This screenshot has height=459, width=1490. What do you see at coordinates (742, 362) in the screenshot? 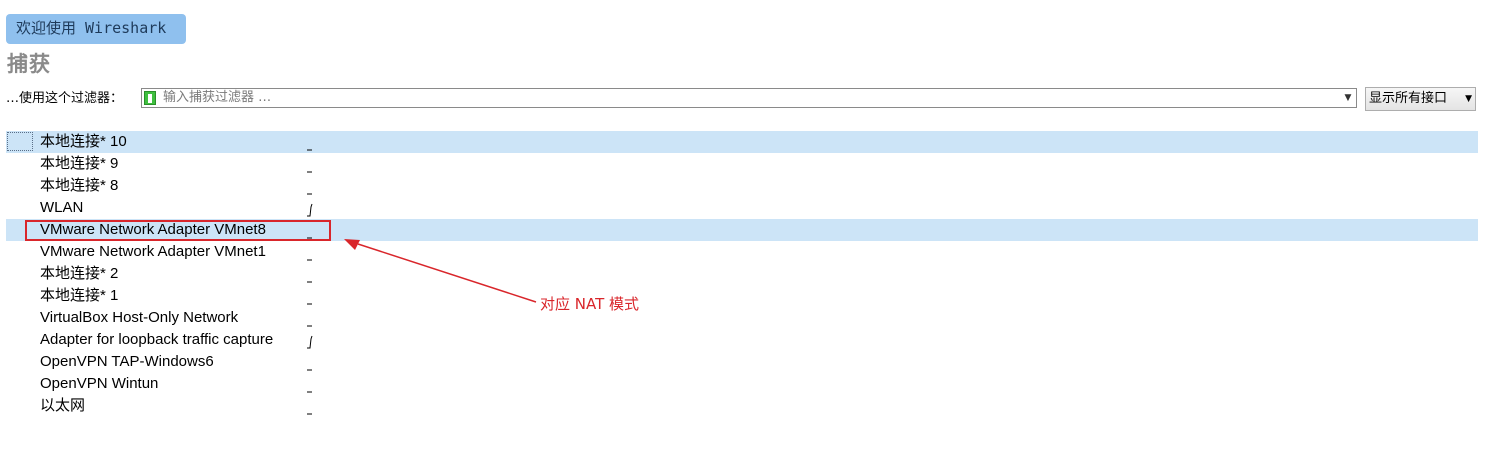
I see `interface-row: OpenVPN TAP-Windows6` at bounding box center [742, 362].